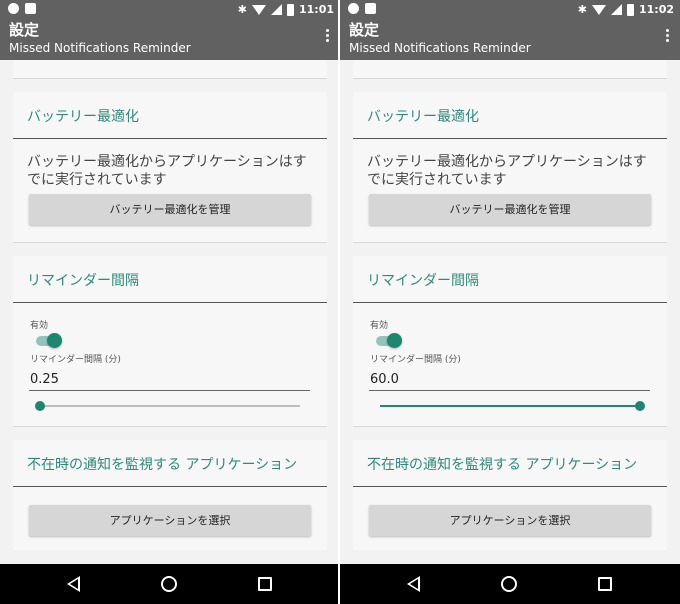 This screenshot has height=604, width=680. I want to click on slider-track, so click(170, 406).